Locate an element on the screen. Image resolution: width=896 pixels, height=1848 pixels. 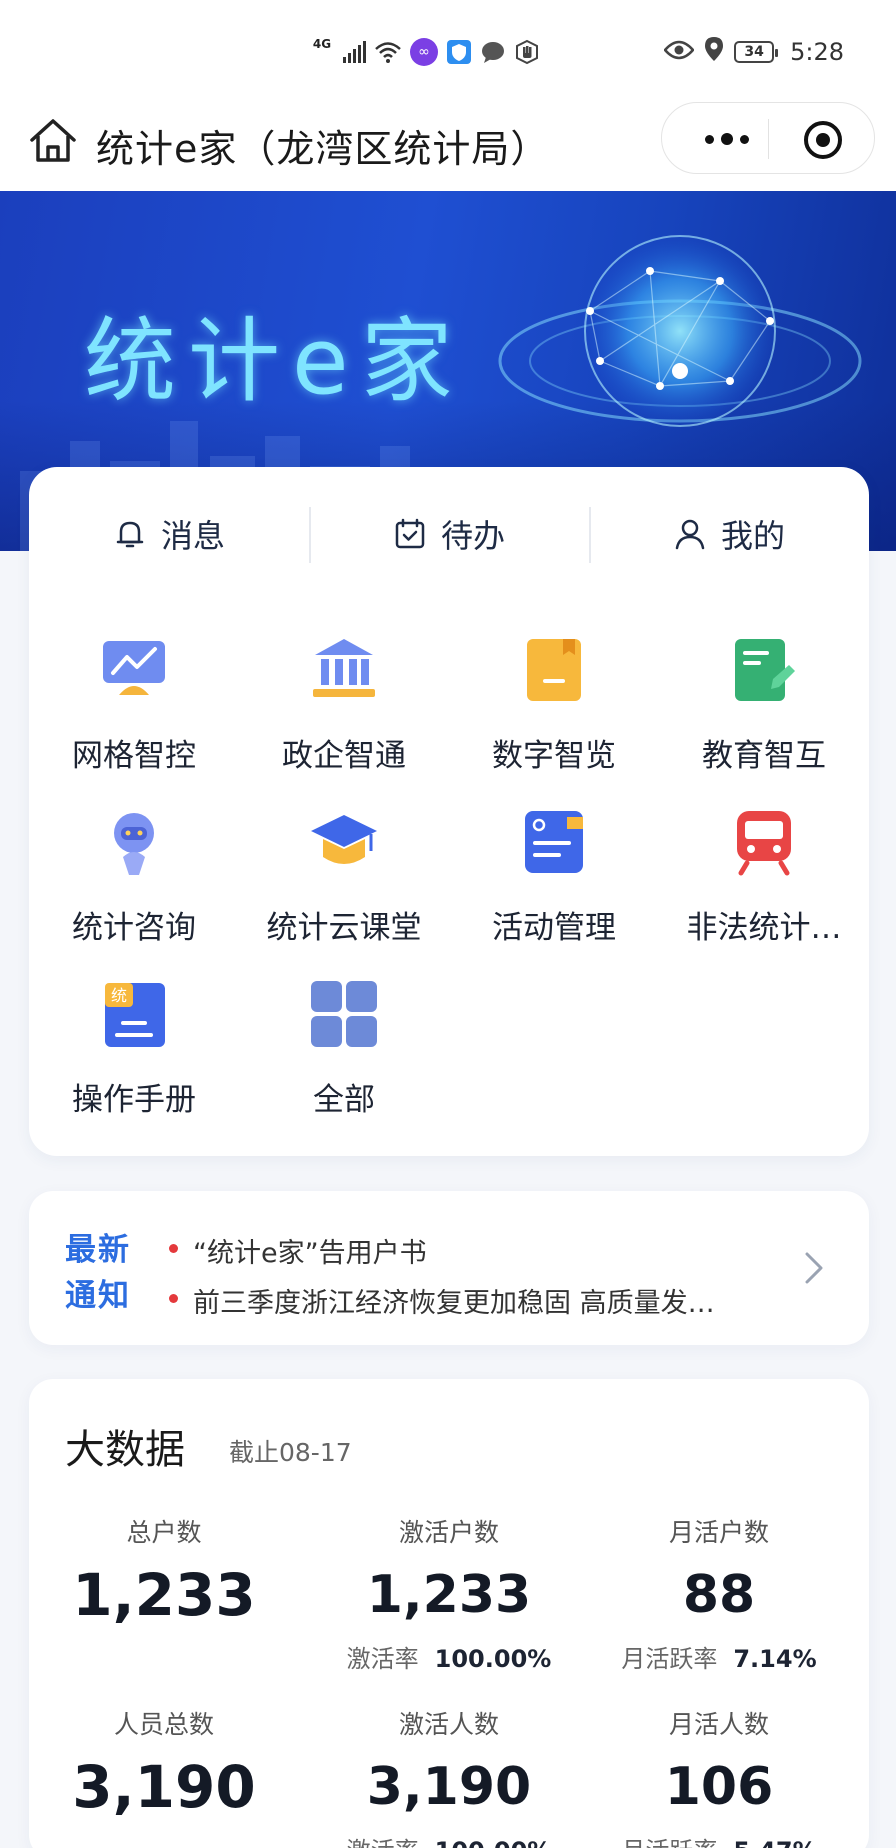
app-notification-icon: ∞ is located at coordinates (424, 52).